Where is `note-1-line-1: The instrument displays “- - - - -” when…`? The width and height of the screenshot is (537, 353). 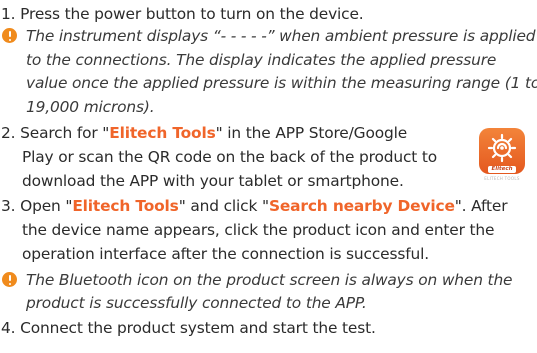
note-1-line-1: The instrument displays “- - - - -” when… is located at coordinates (281, 36).